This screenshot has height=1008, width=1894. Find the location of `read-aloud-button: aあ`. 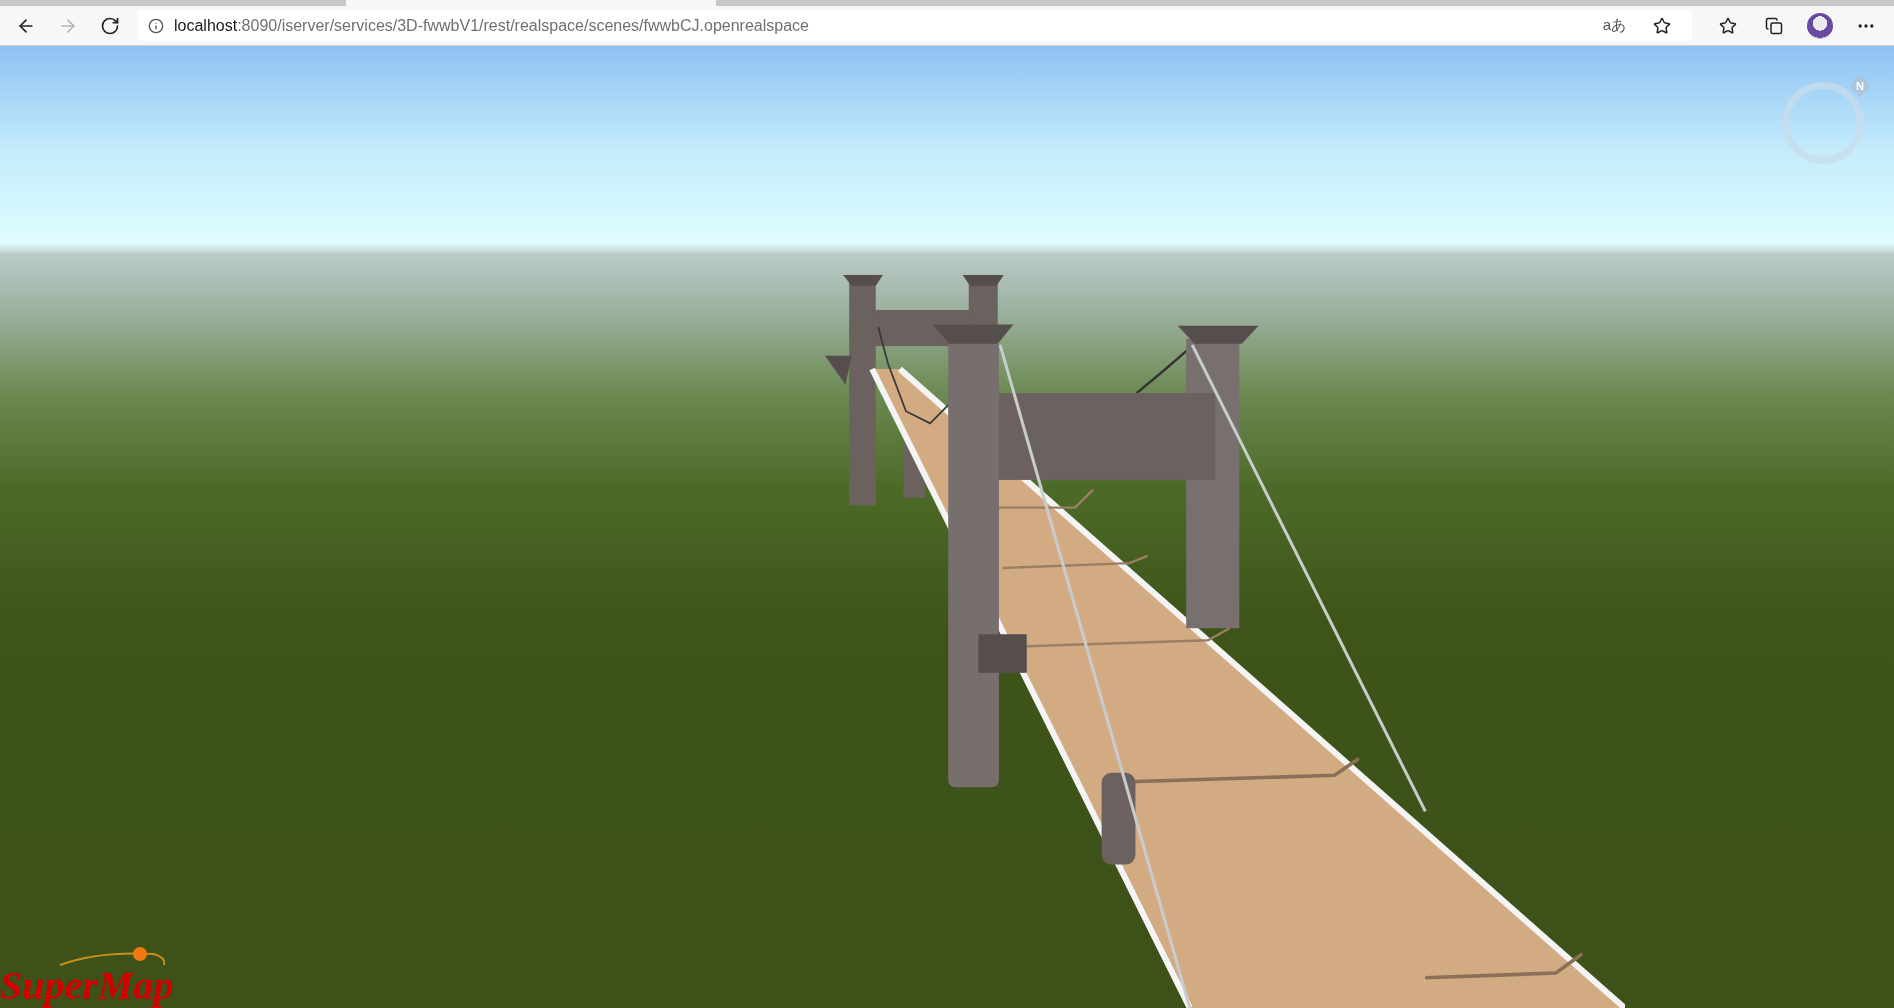

read-aloud-button: aあ is located at coordinates (1614, 25).